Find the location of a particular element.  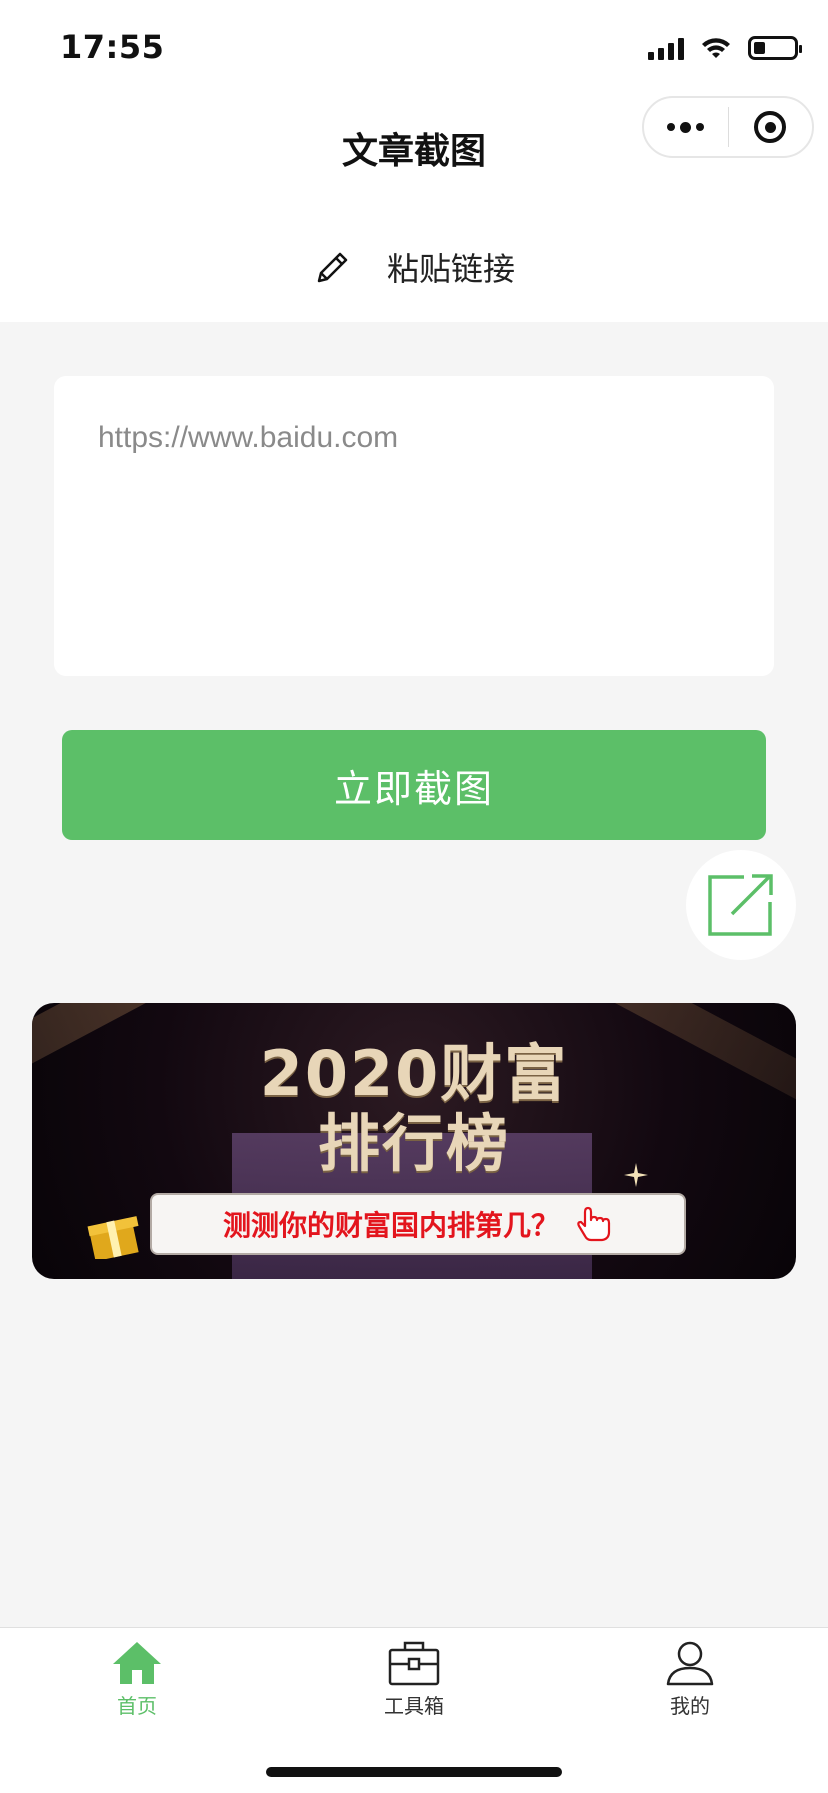

tab-toolbox: 工具箱 is located at coordinates (414, 1679).